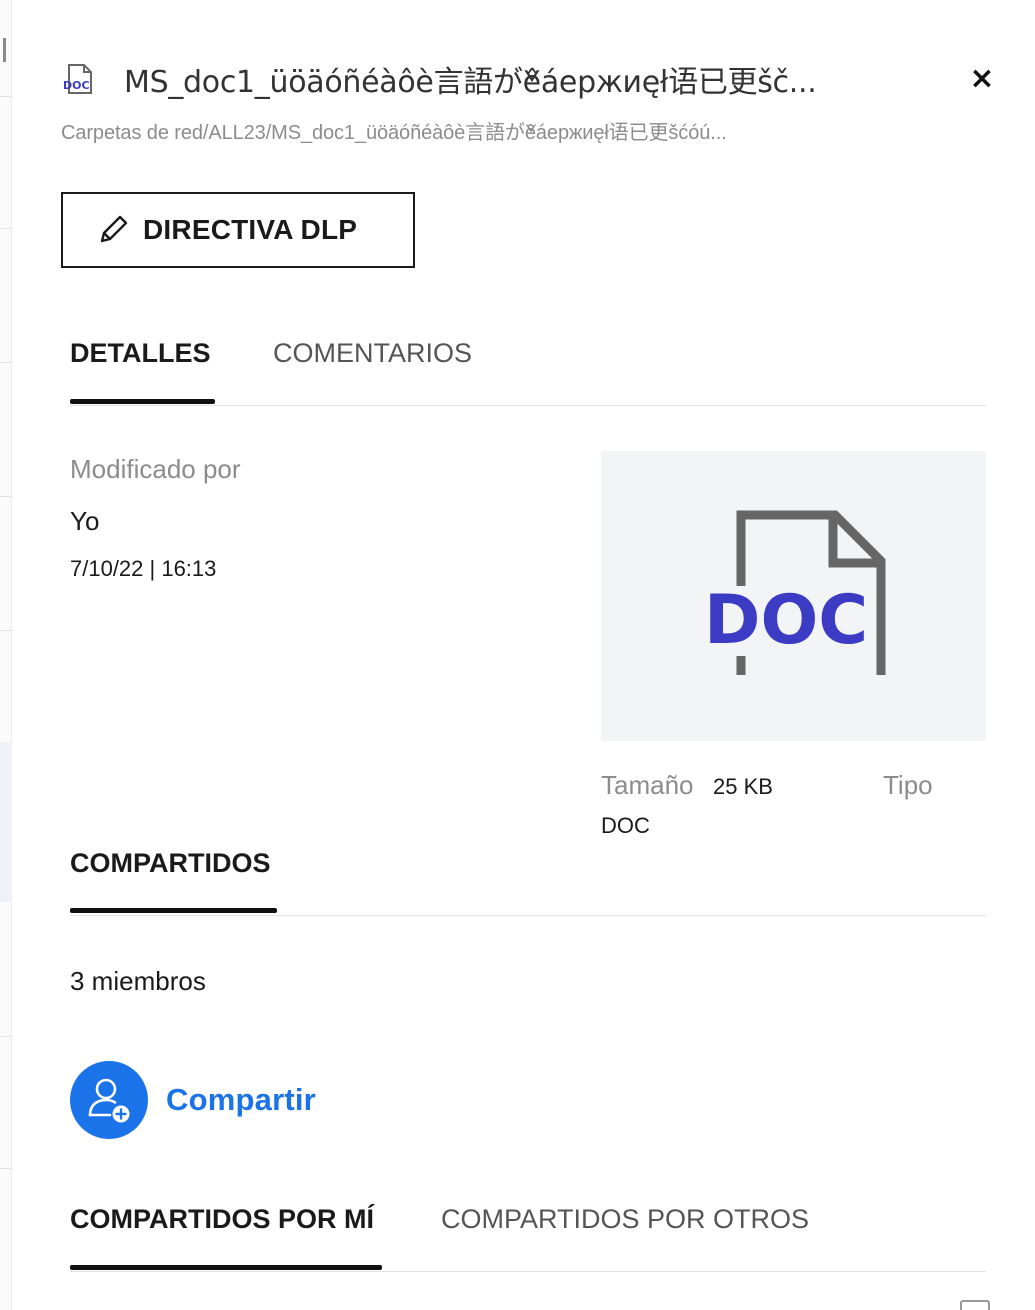 This screenshot has height=1310, width=1035. What do you see at coordinates (138, 981) in the screenshot?
I see `members-count: 3 miembros` at bounding box center [138, 981].